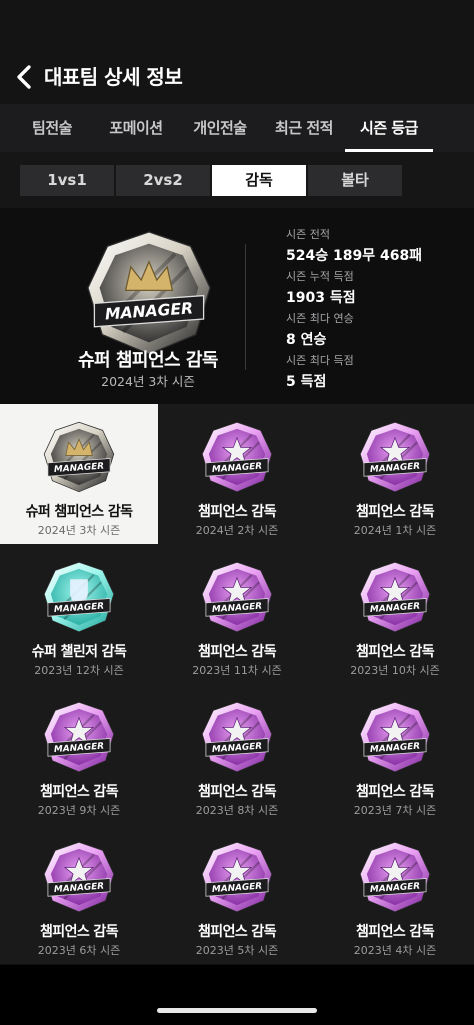 The width and height of the screenshot is (474, 1025). Describe the element at coordinates (79, 670) in the screenshot. I see `grade-card-season: 2023년 12차 시즌` at that location.